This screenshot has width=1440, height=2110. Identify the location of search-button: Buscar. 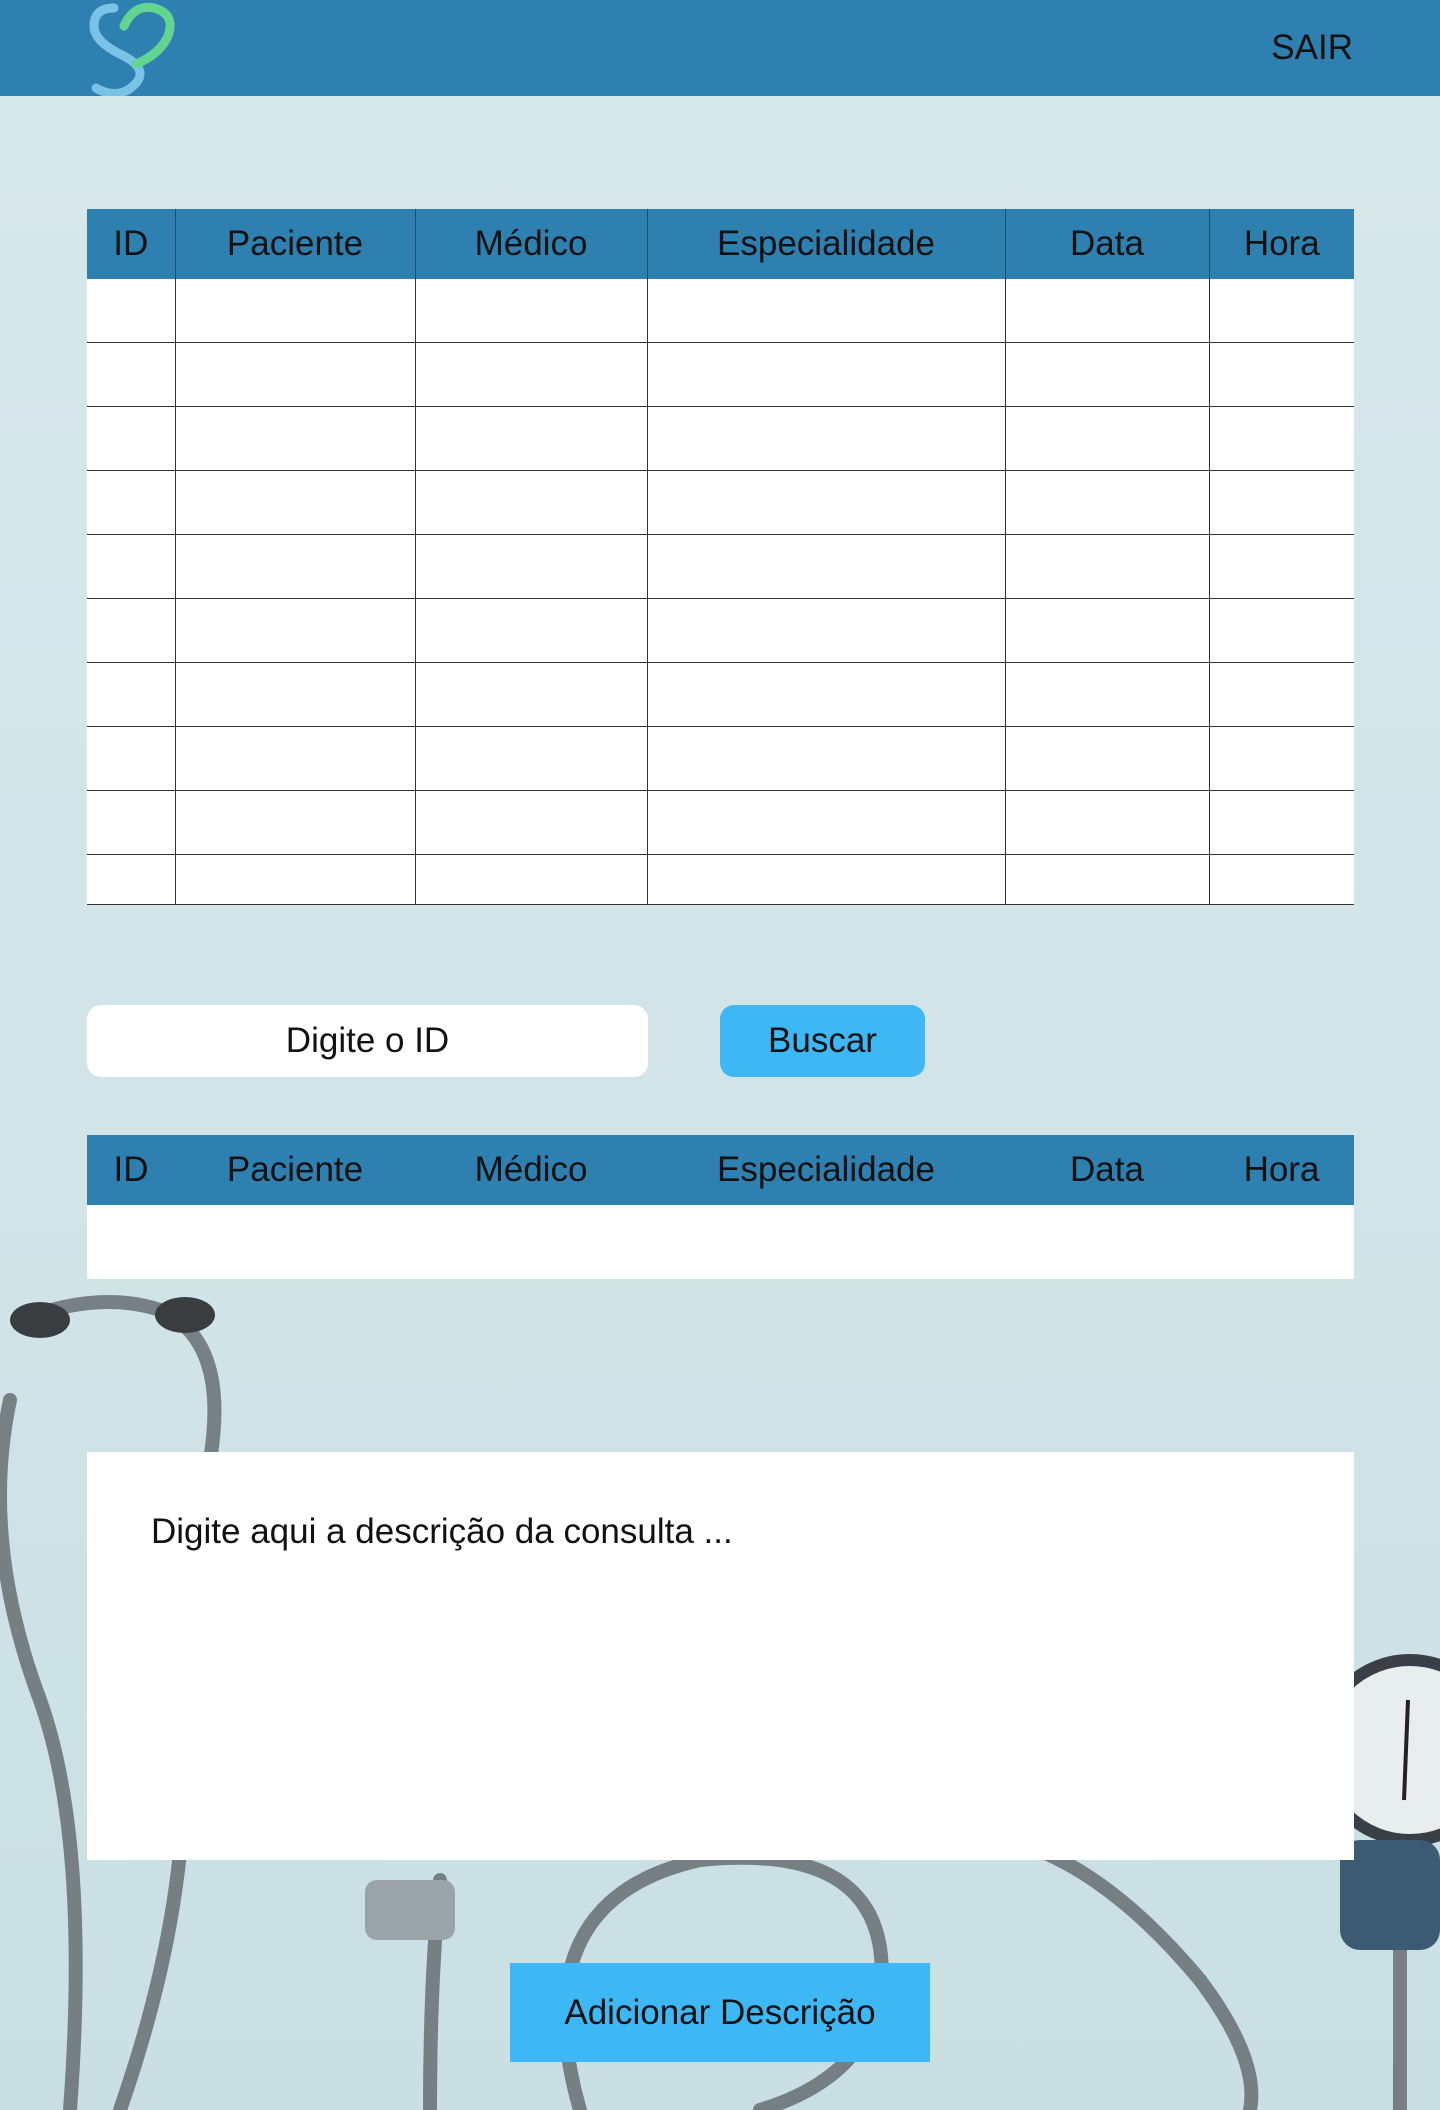
(822, 1041).